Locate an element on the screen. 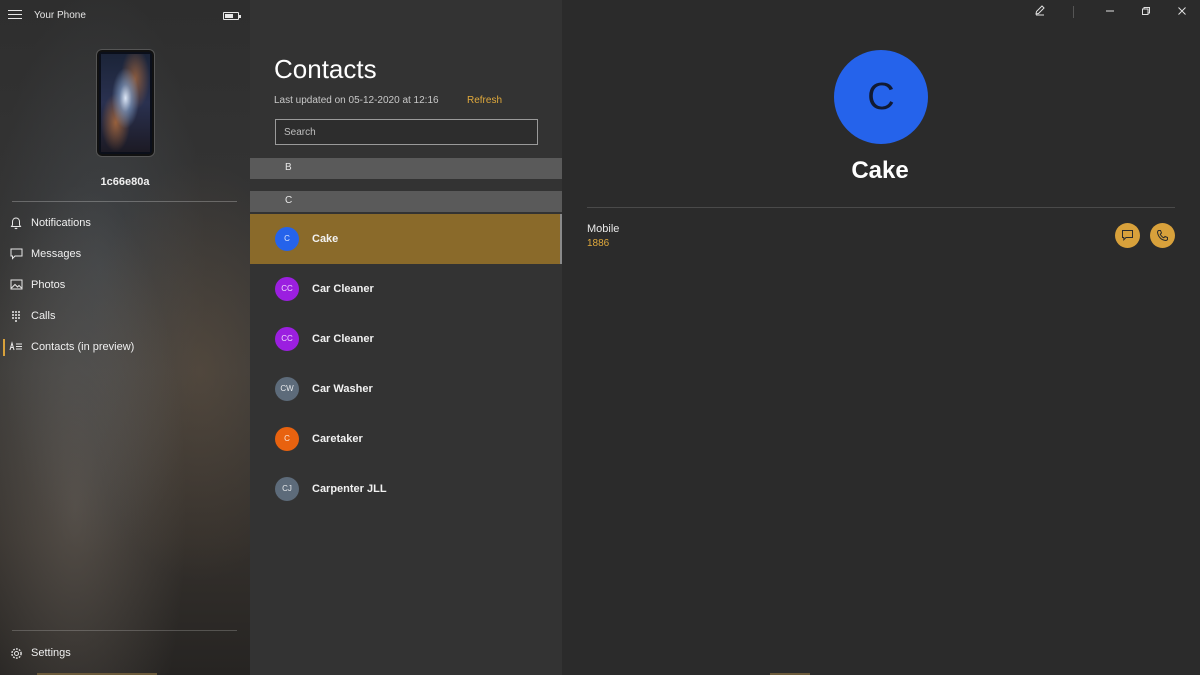 Image resolution: width=1200 pixels, height=675 pixels. phone-number: 1886 is located at coordinates (598, 243).